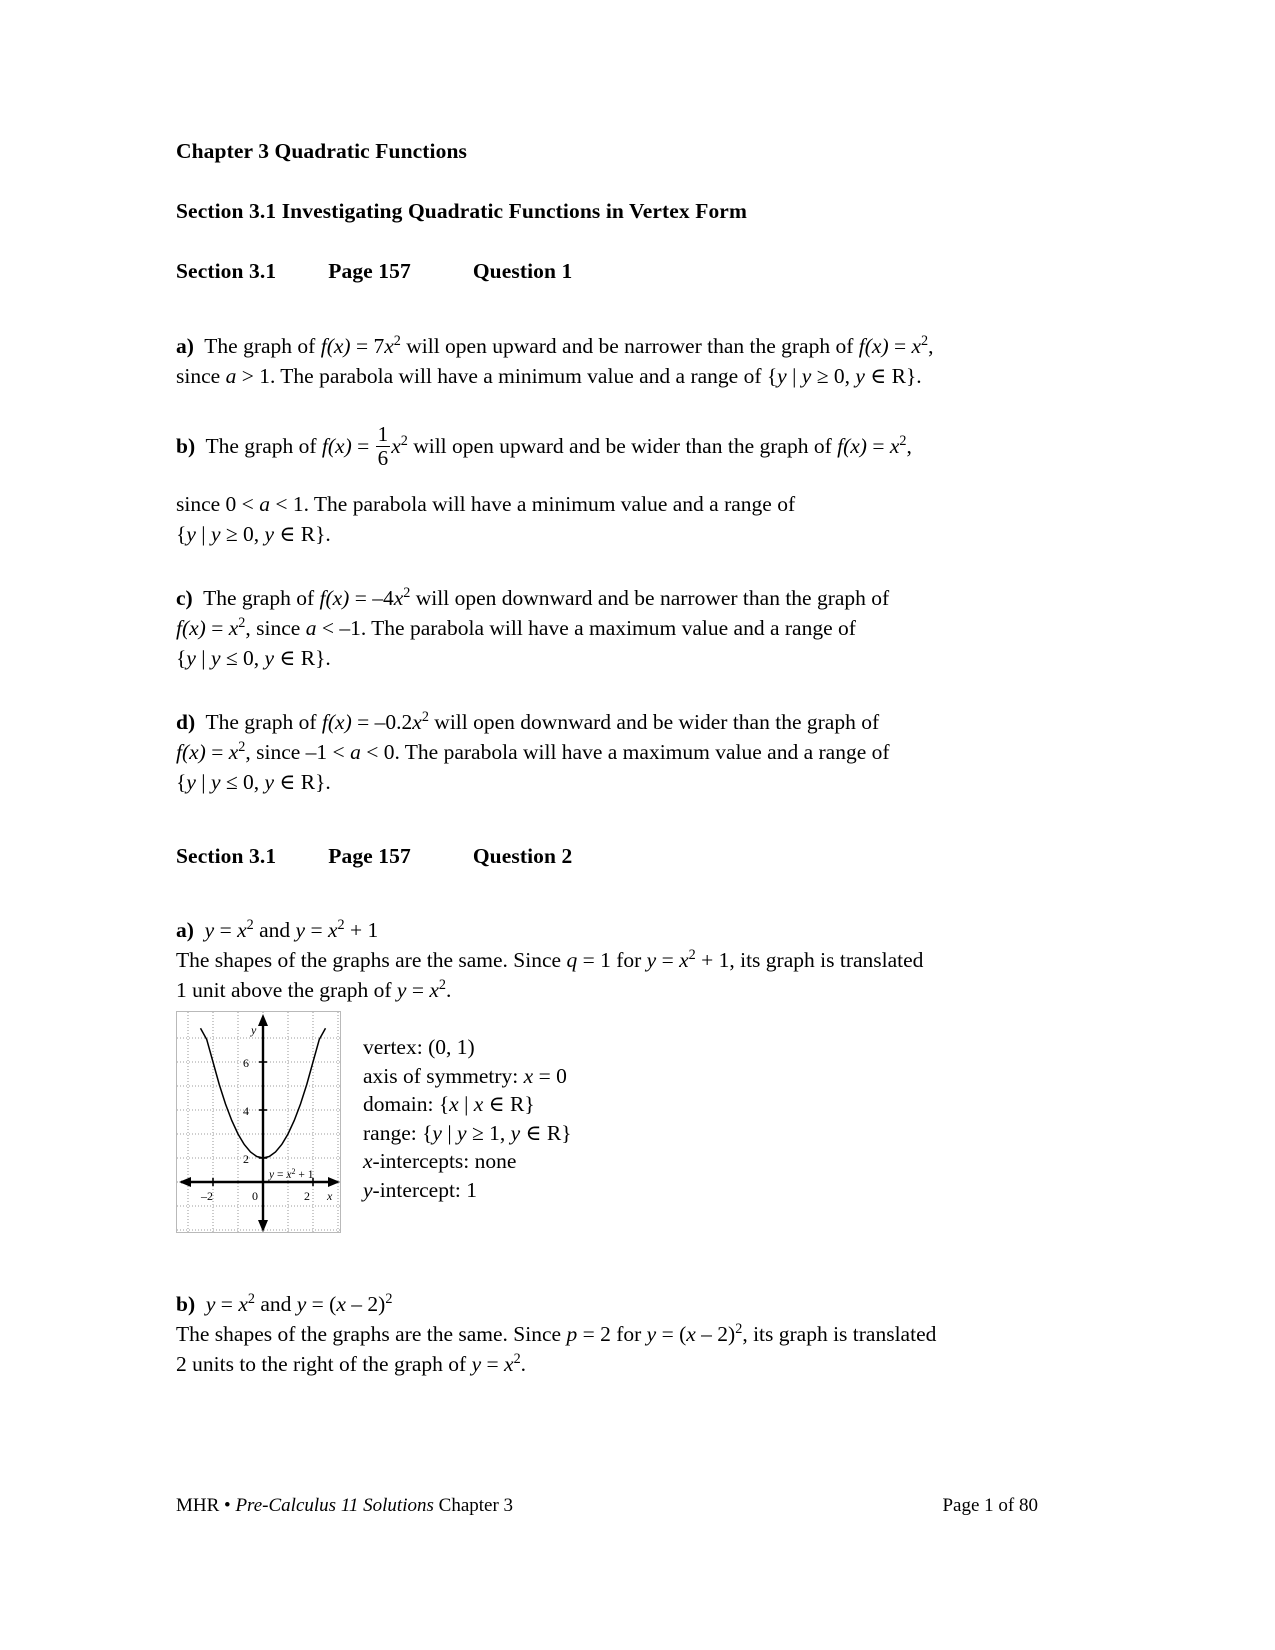 The width and height of the screenshot is (1275, 1650). Describe the element at coordinates (806, 375) in the screenshot. I see `q1a-l2y2: y` at that location.